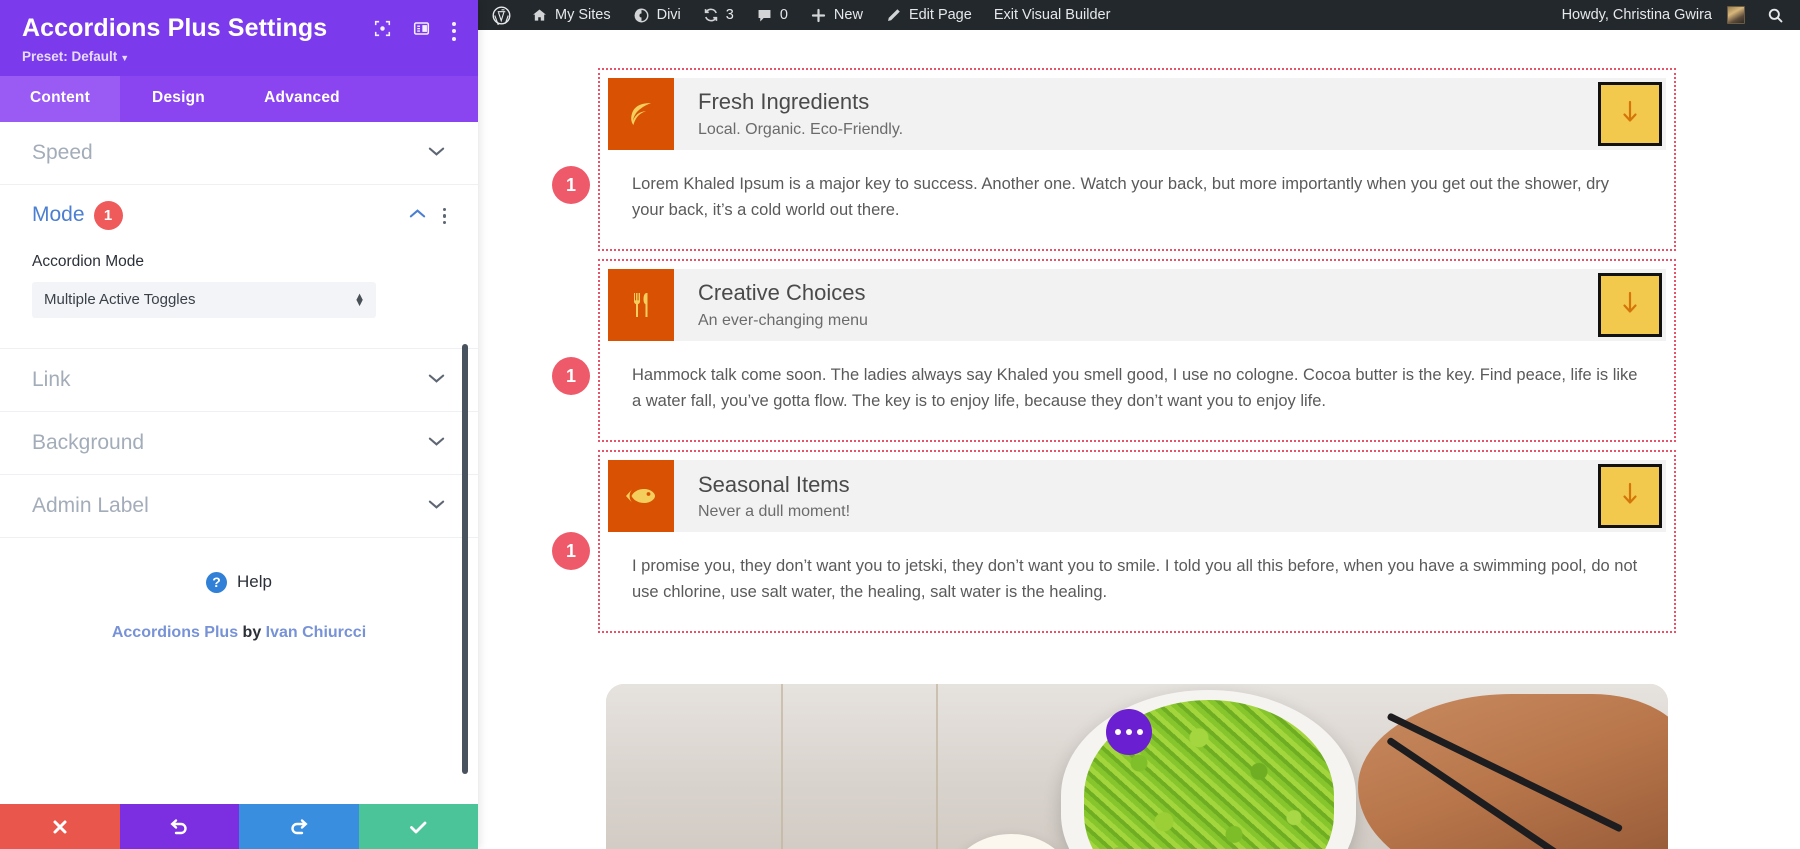 The width and height of the screenshot is (1800, 849). I want to click on help-link: ? Help, so click(239, 565).